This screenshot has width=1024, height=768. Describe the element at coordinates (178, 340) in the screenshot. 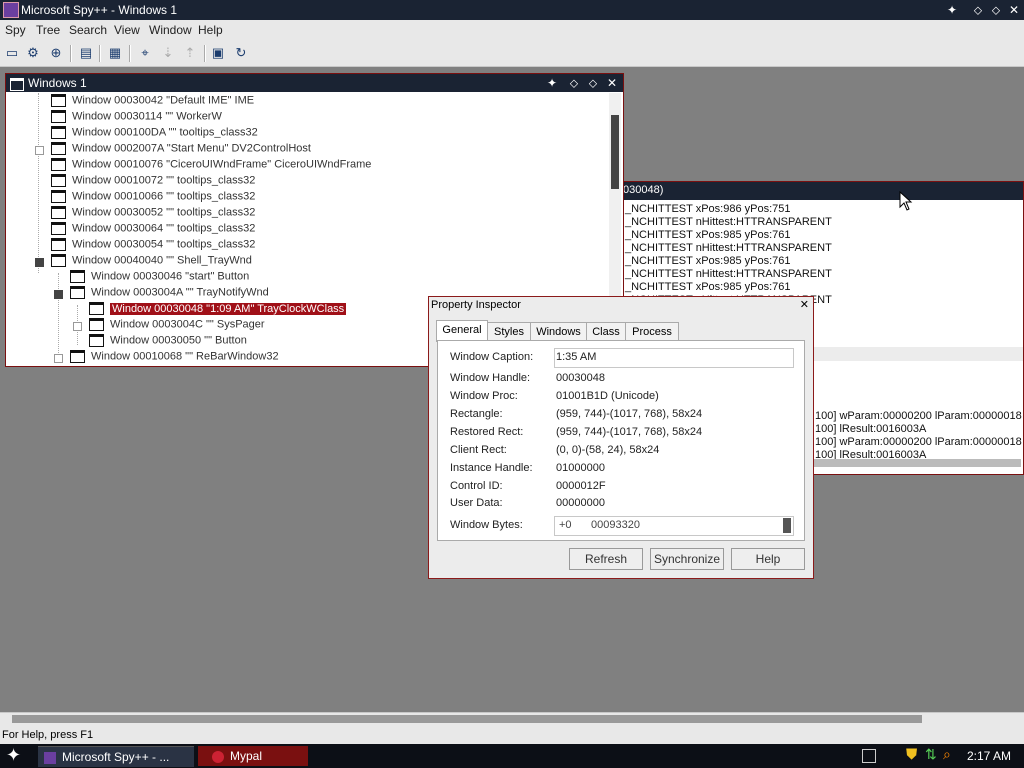

I see `tree-item-label: Window 00030050 "" Button` at that location.